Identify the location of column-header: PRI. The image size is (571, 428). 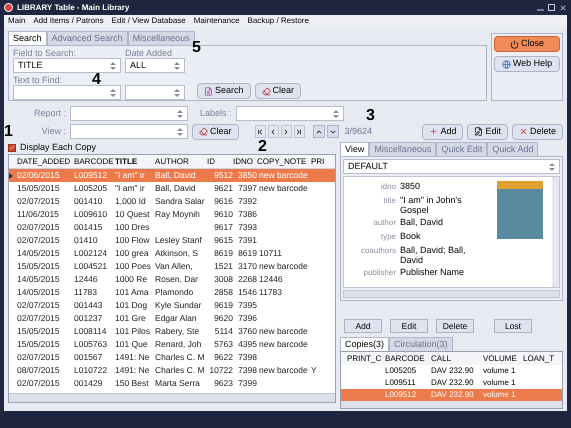
(318, 162).